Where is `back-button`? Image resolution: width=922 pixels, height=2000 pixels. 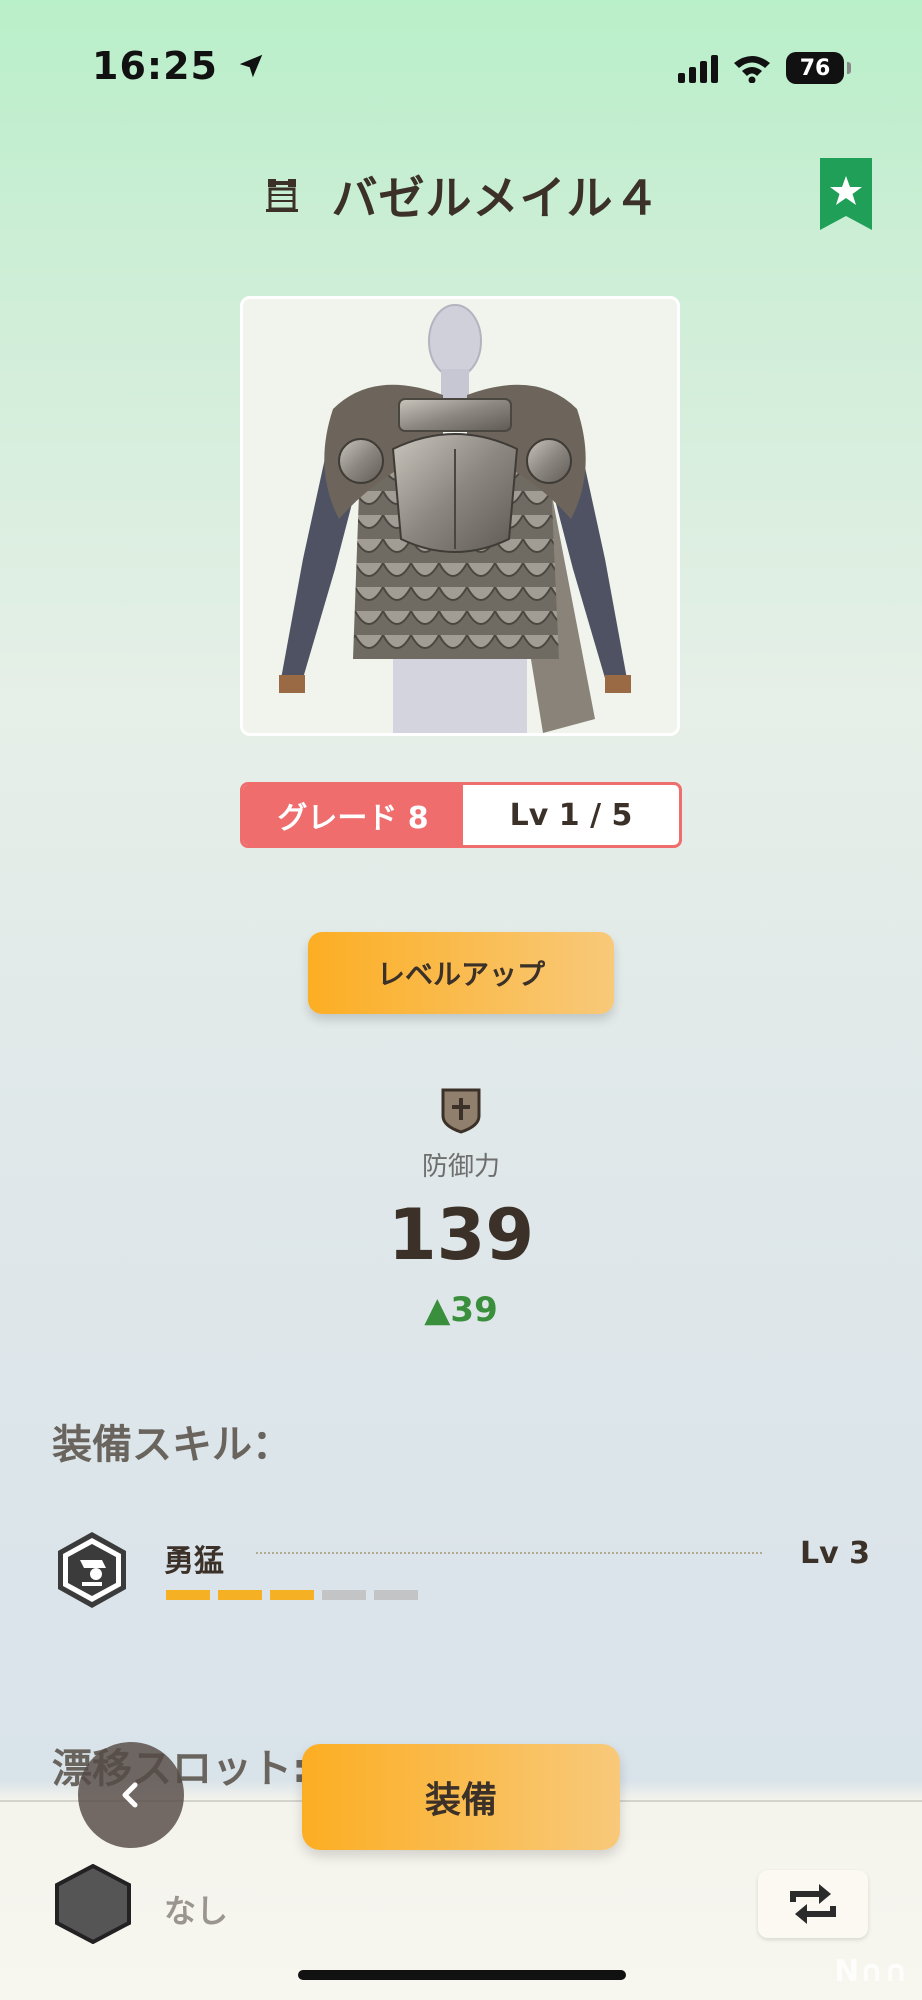
back-button is located at coordinates (131, 1795).